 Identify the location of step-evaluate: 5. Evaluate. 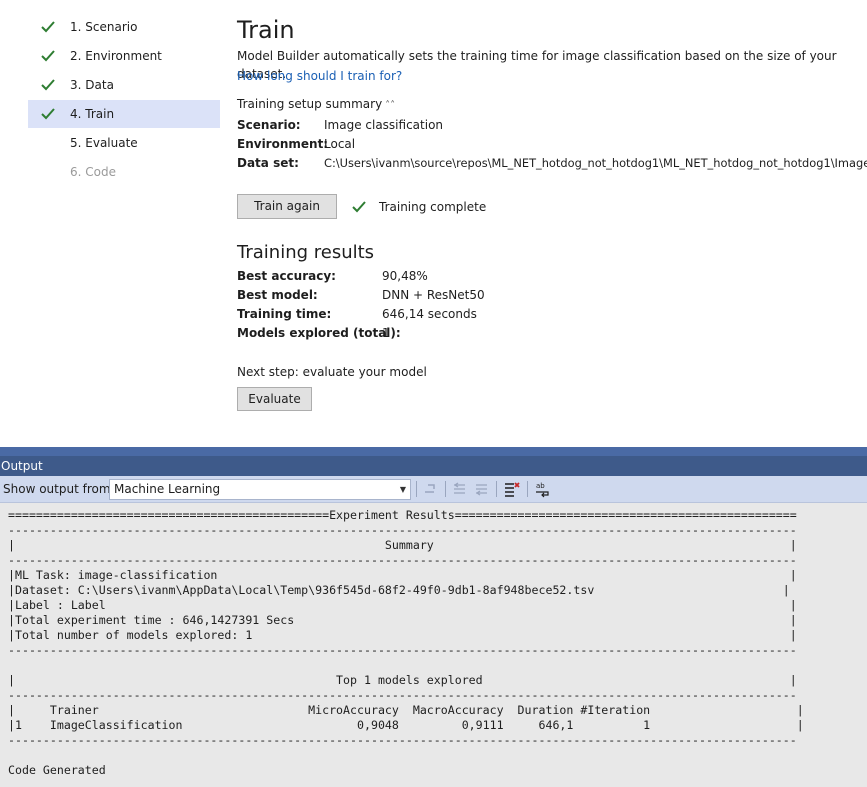
(124, 143).